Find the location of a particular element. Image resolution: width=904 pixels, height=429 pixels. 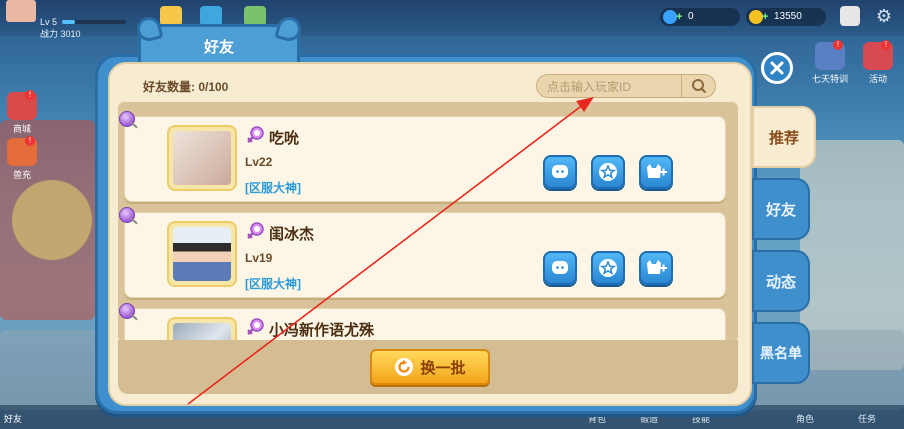

diamond-counter: + 0 is located at coordinates (700, 17).